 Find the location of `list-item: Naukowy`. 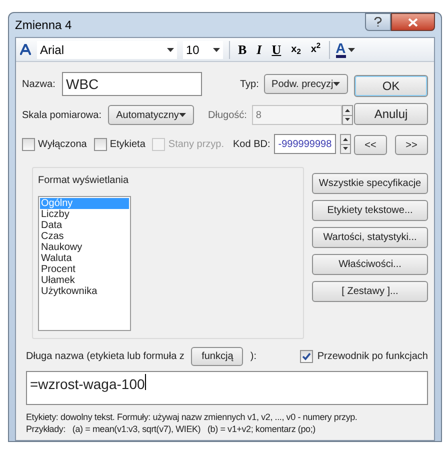

list-item: Naukowy is located at coordinates (84, 247).